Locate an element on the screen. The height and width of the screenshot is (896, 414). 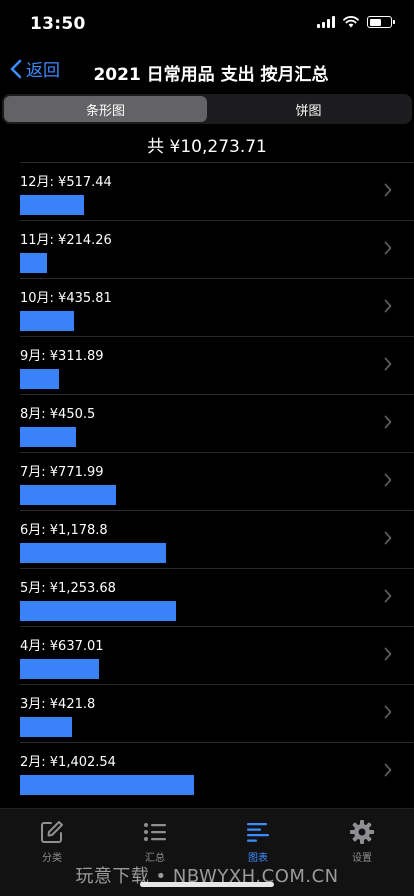
month-row-label: 3月: ¥421.8 is located at coordinates (58, 704).